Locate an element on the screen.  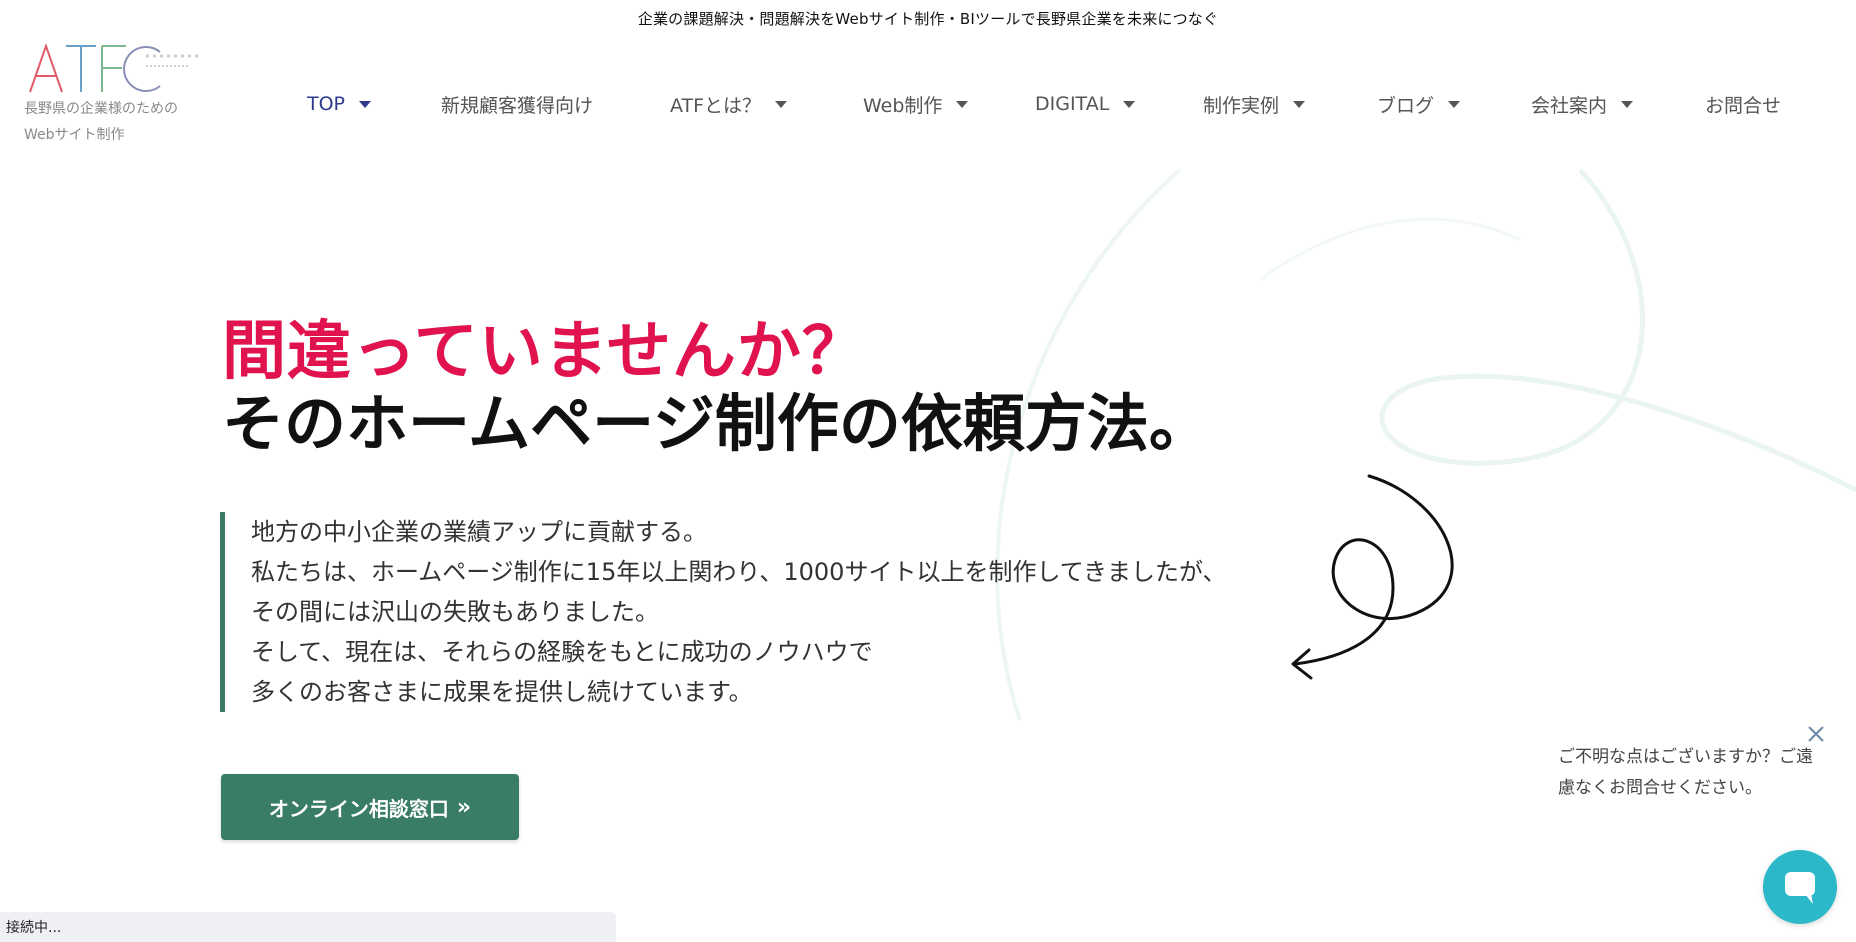
nav-item-new-customers: 新規顧客獲得向け is located at coordinates (517, 104).